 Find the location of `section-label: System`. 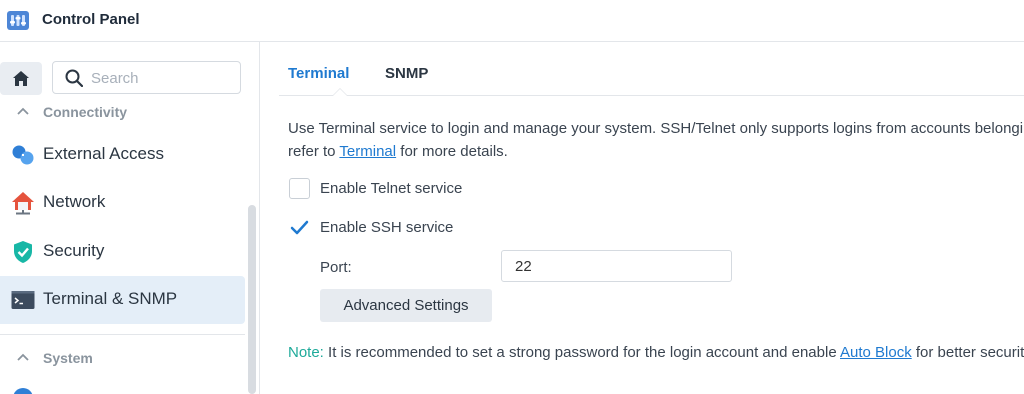

section-label: System is located at coordinates (68, 358).